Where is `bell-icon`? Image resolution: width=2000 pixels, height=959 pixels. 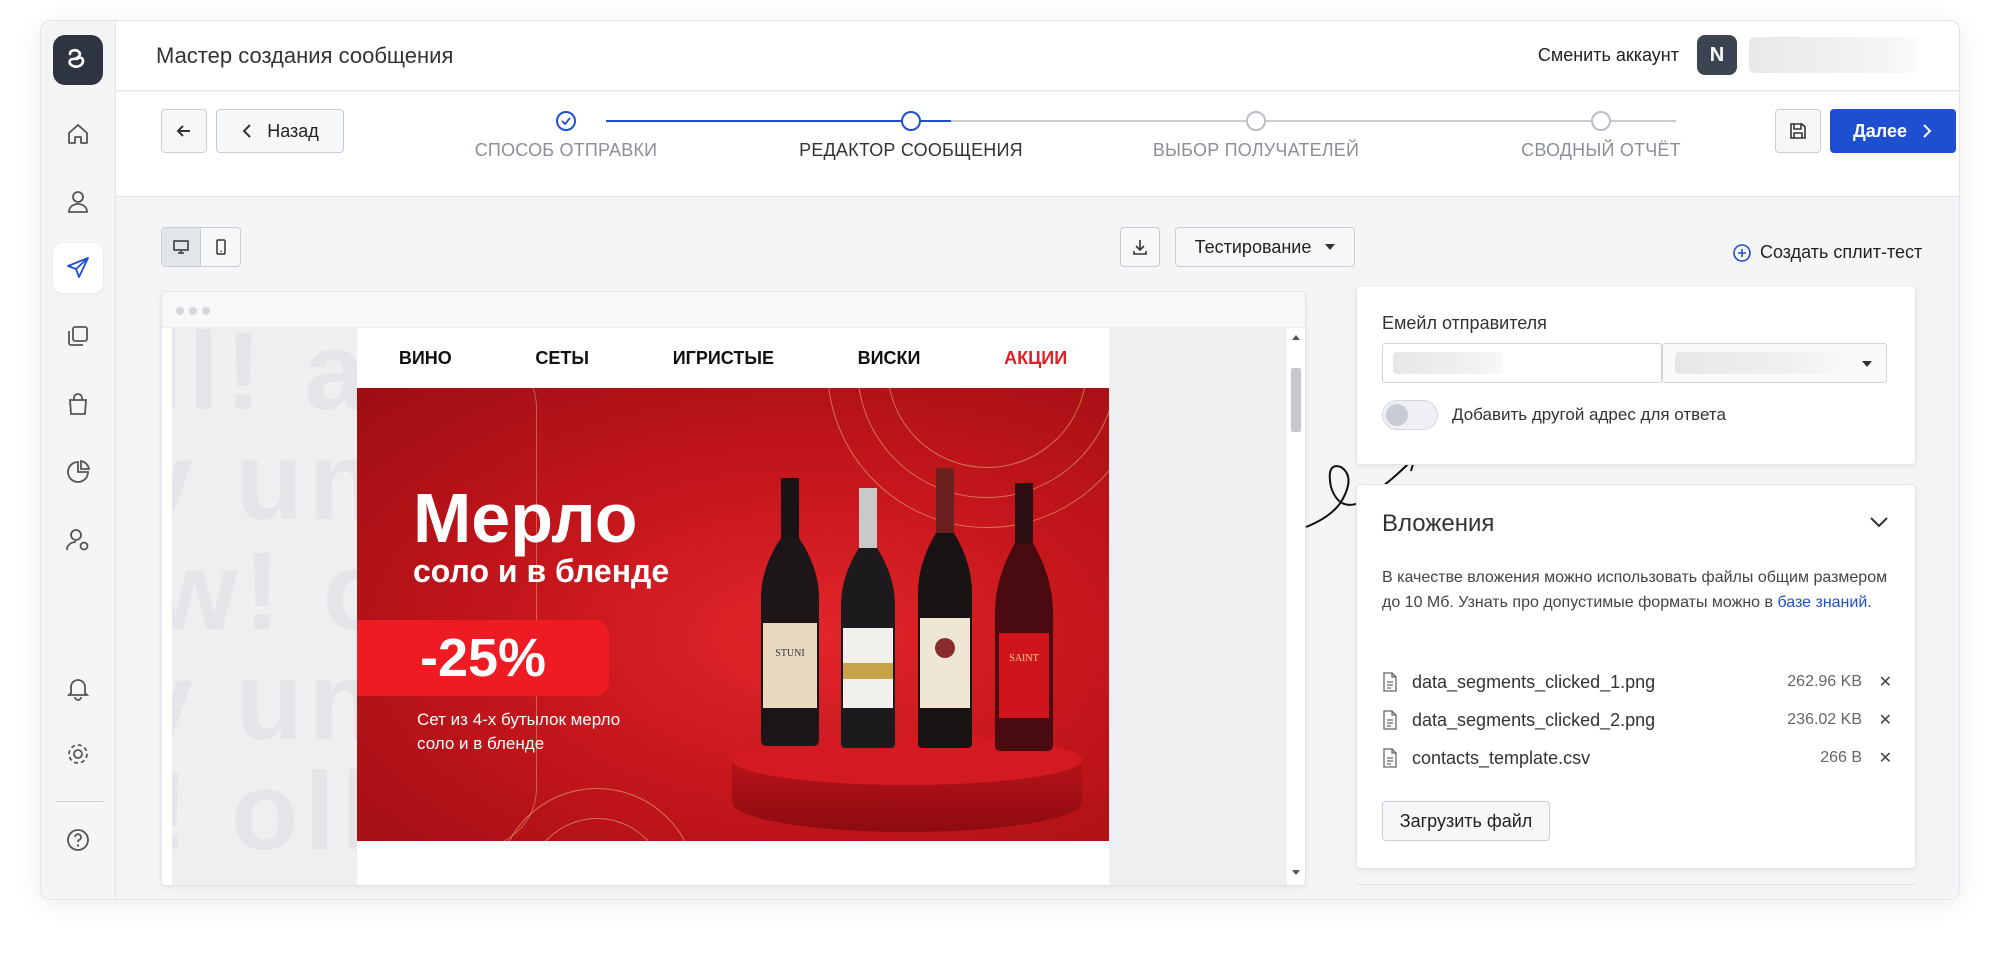 bell-icon is located at coordinates (78, 690).